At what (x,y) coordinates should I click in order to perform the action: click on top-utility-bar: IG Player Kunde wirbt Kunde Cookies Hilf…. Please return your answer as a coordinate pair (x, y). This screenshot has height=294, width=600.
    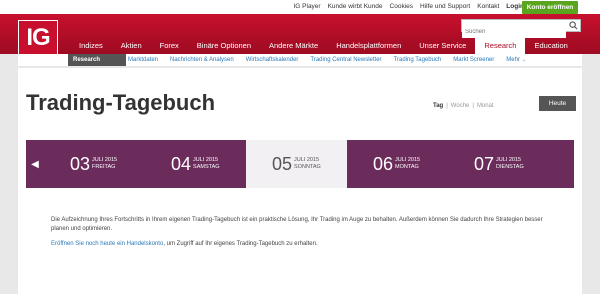
    Looking at the image, I should click on (300, 7).